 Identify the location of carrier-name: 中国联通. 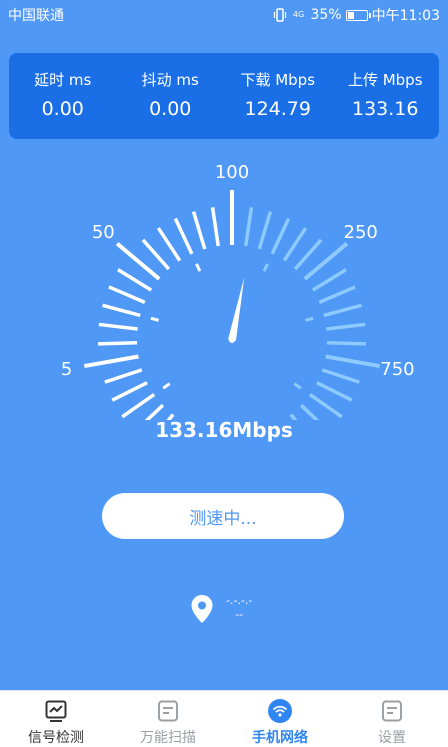
(36, 16).